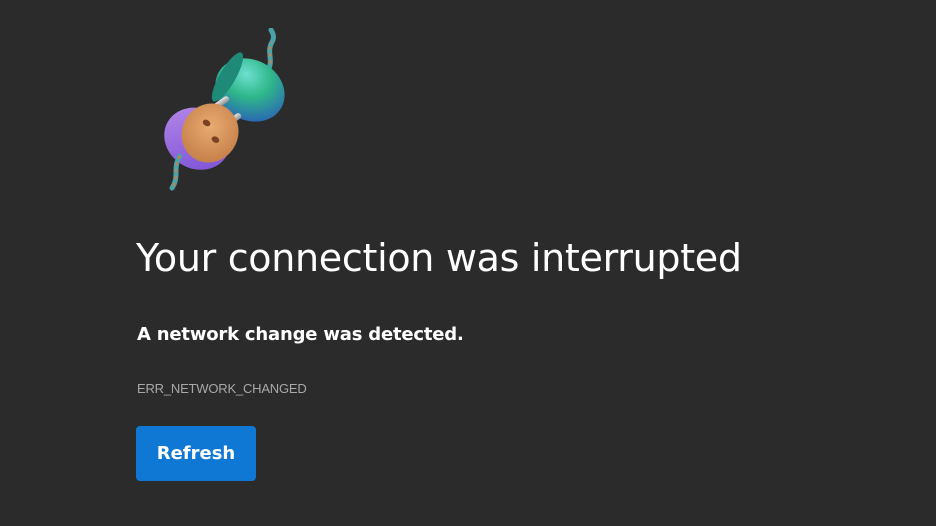 This screenshot has width=936, height=526. I want to click on error-code: ERR_NETWORK_CHANGED, so click(222, 388).